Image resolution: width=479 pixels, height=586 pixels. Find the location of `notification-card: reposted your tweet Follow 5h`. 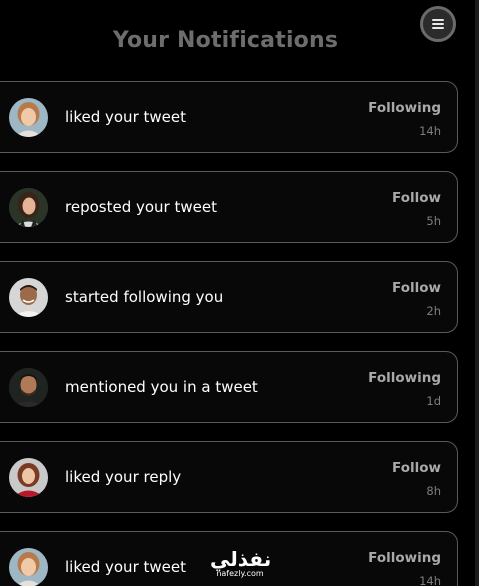

notification-card: reposted your tweet Follow 5h is located at coordinates (229, 207).